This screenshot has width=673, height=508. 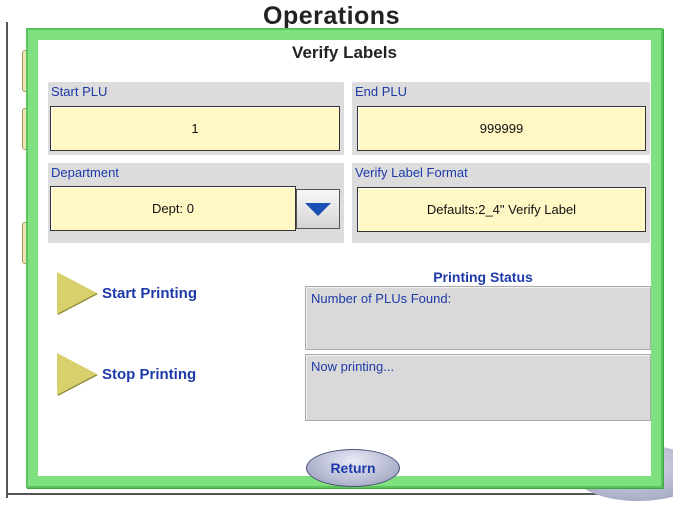 What do you see at coordinates (331, 16) in the screenshot?
I see `background-title: Operations` at bounding box center [331, 16].